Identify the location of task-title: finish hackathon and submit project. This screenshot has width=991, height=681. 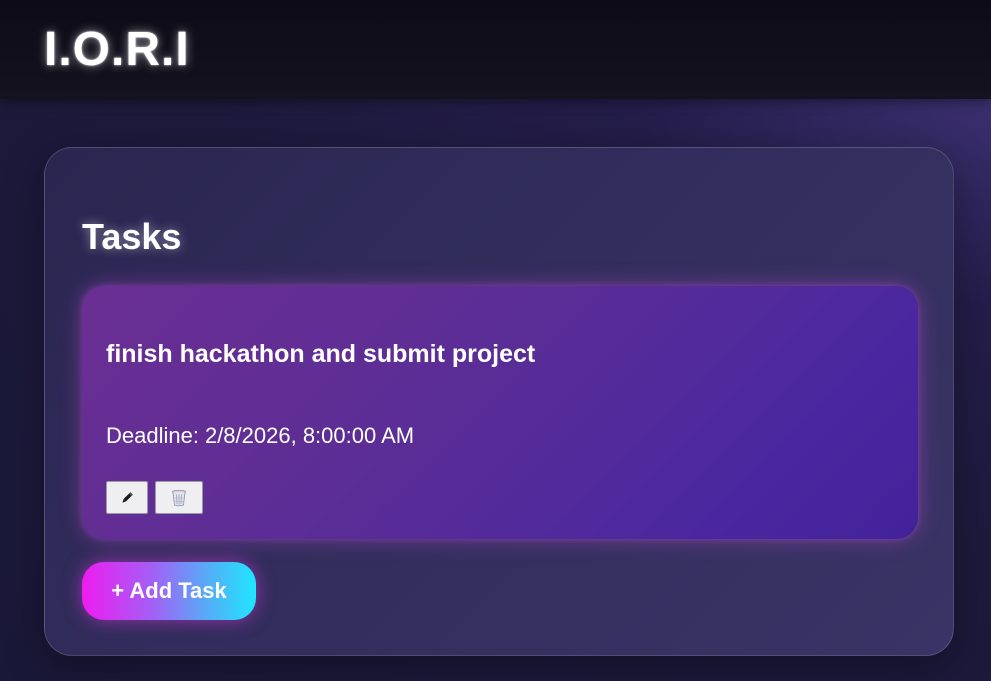
(321, 354).